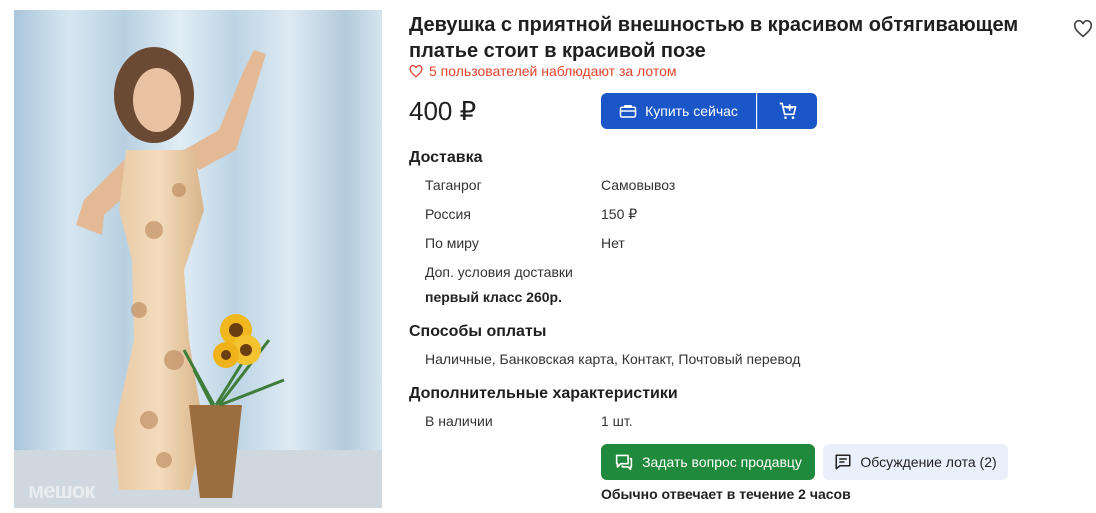  I want to click on discussion-button: Обсуждение лота (2), so click(915, 462).